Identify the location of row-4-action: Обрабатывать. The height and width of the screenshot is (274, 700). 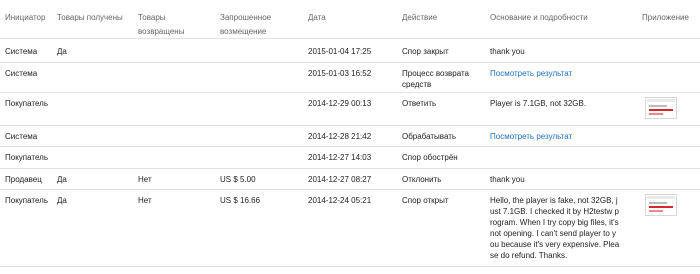
(429, 136).